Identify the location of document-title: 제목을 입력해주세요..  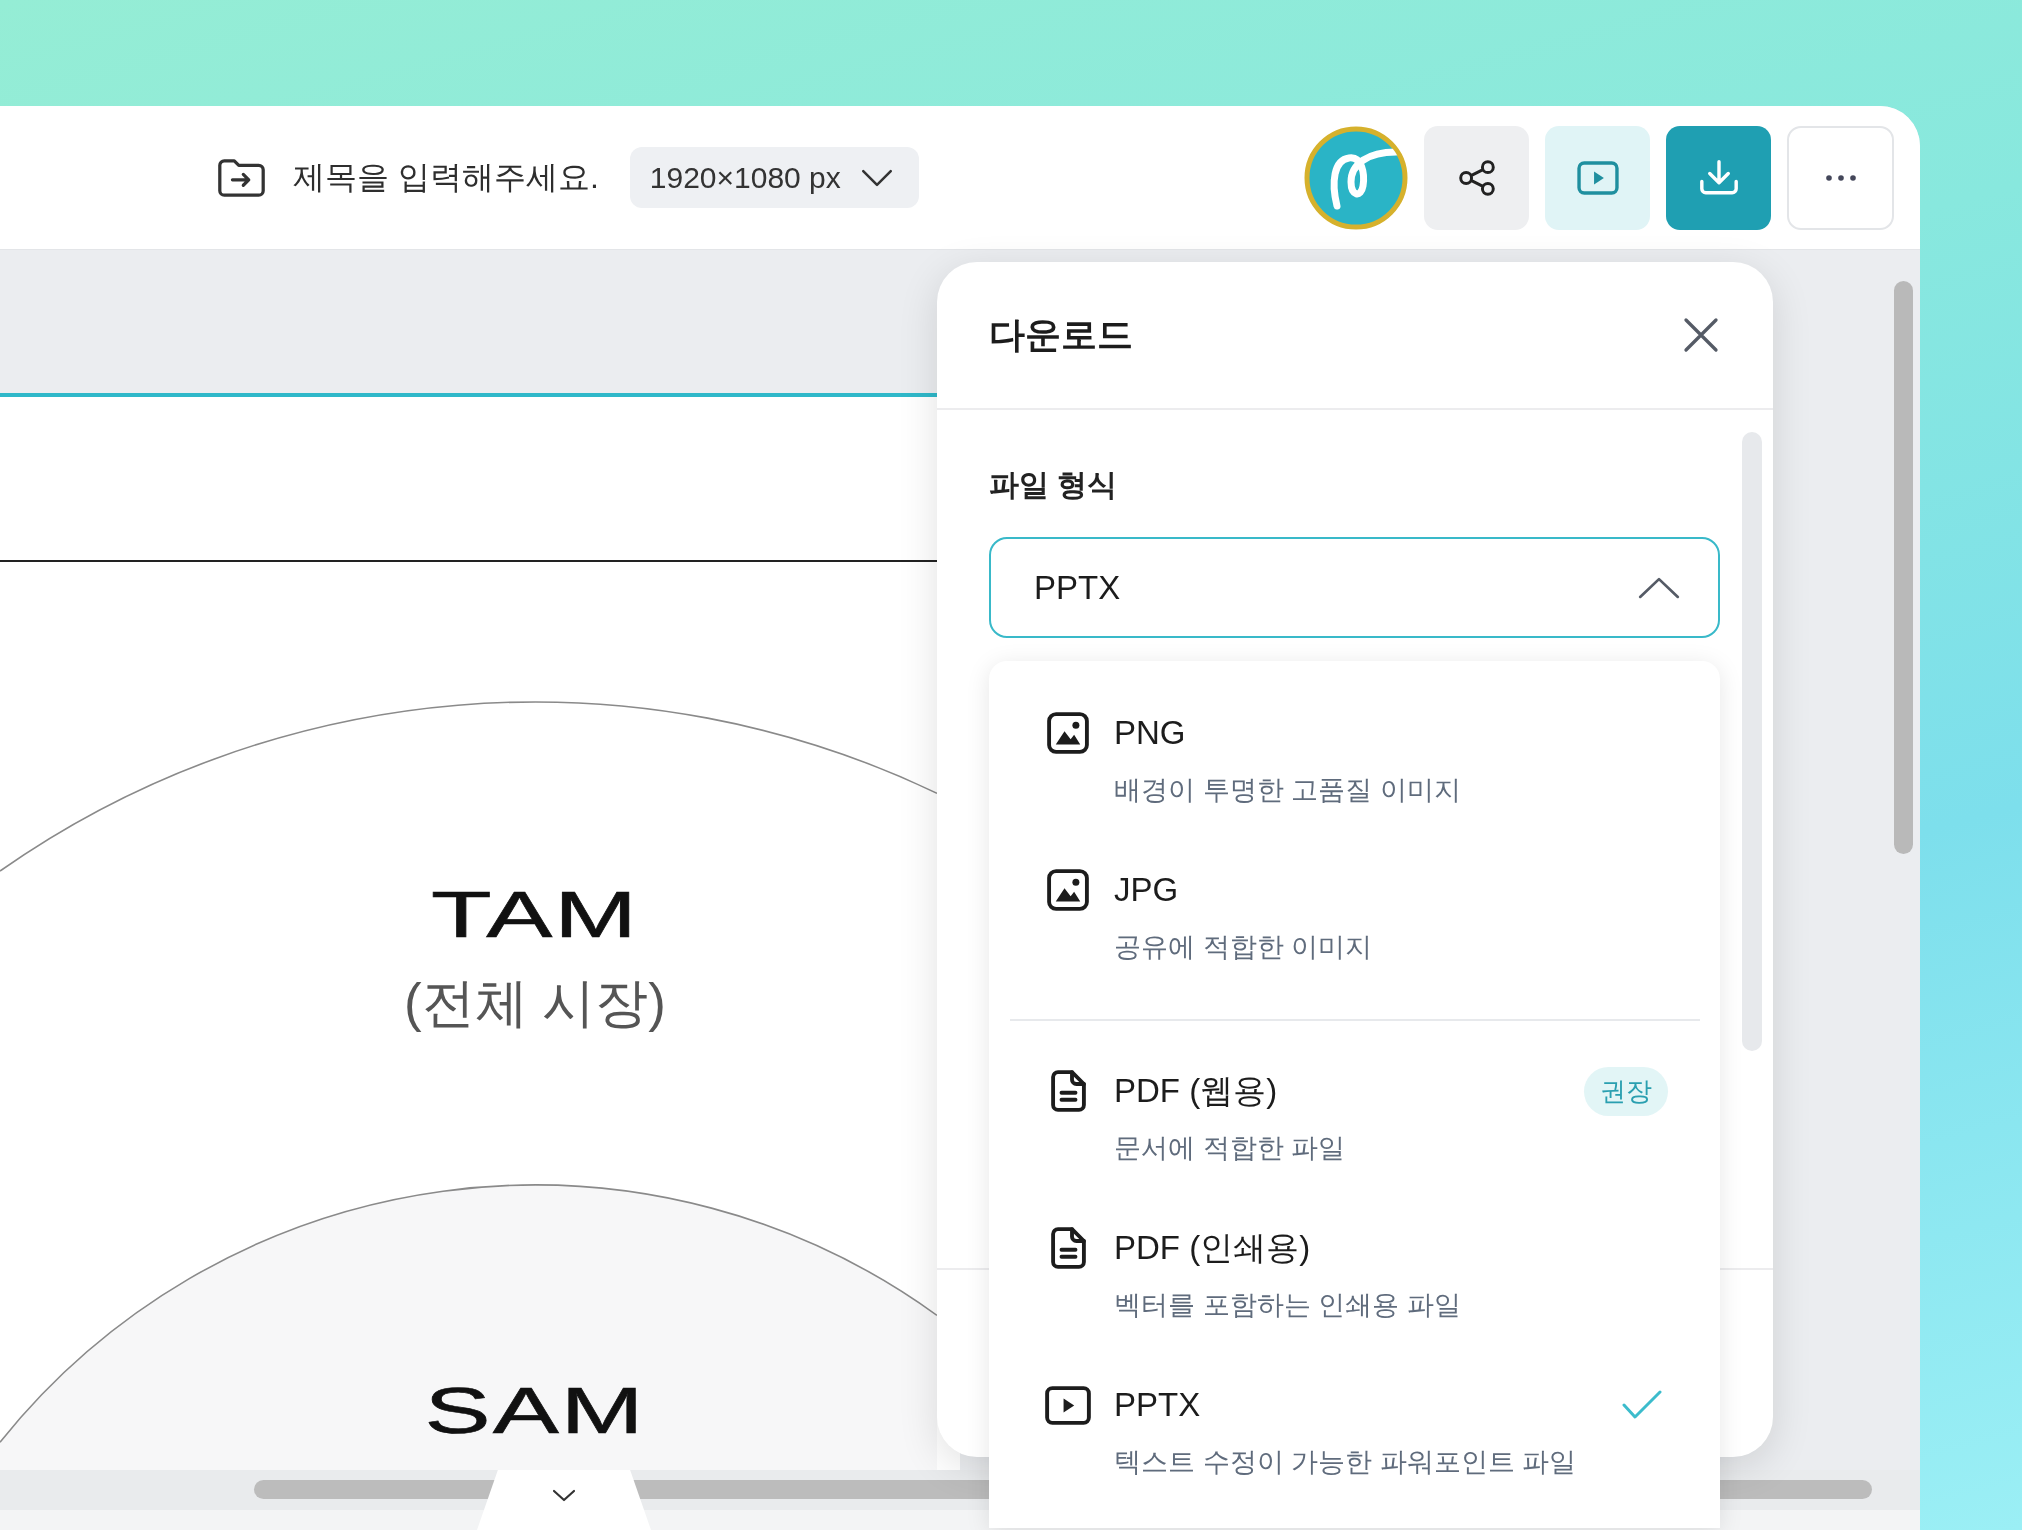
(446, 177).